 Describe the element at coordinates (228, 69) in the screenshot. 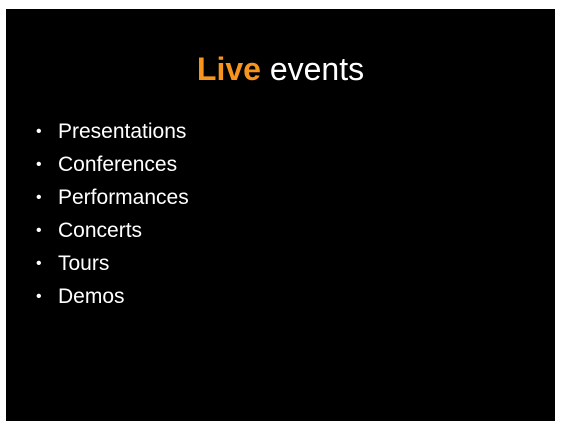

I see `slide-title-accent: Live` at that location.